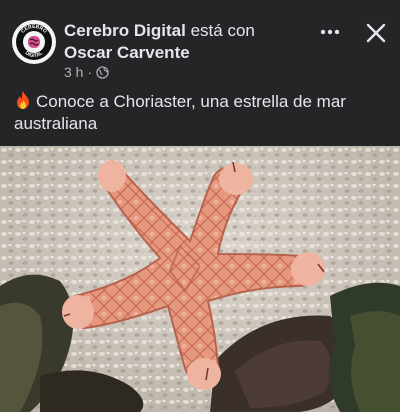 This screenshot has width=400, height=412. Describe the element at coordinates (86, 72) in the screenshot. I see `post-meta: 3 h ·` at that location.